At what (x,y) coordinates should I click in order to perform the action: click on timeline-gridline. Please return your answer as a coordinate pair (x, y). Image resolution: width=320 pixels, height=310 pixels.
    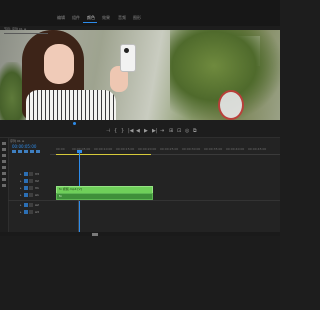
    Looking at the image, I should click on (78, 217).